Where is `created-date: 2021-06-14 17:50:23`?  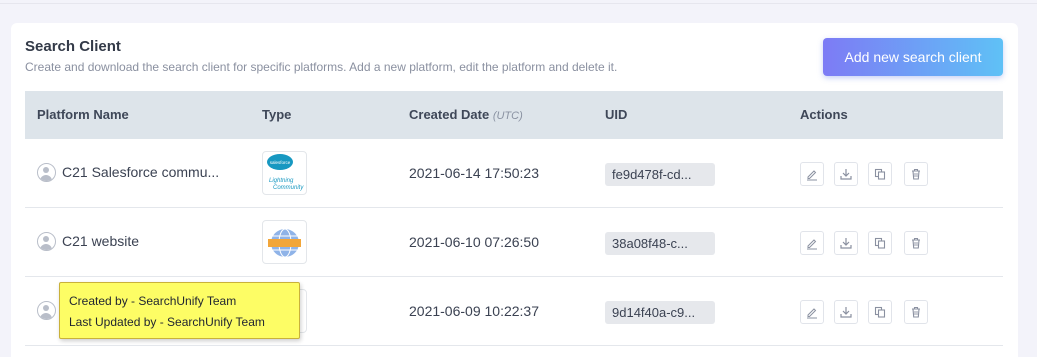 created-date: 2021-06-14 17:50:23 is located at coordinates (474, 173).